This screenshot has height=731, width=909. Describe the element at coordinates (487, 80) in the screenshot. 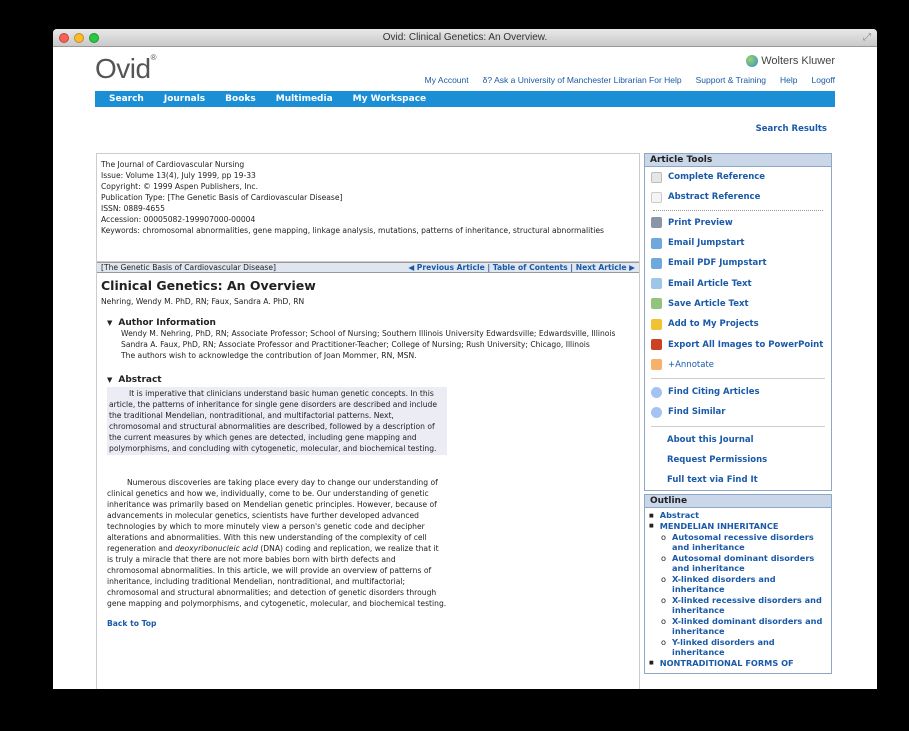

I see `librarian-icon: δ?` at that location.